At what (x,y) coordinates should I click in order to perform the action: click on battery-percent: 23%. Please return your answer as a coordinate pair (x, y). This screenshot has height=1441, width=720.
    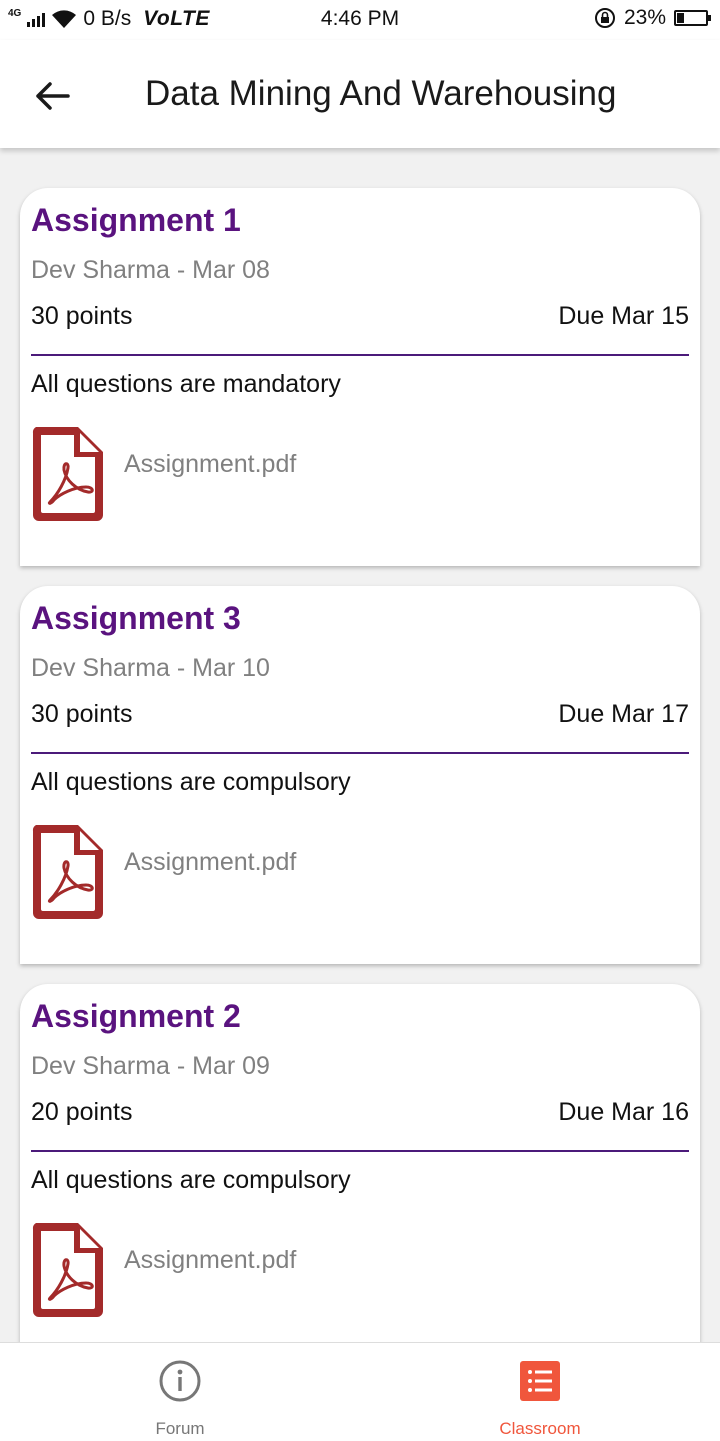
    Looking at the image, I should click on (644, 17).